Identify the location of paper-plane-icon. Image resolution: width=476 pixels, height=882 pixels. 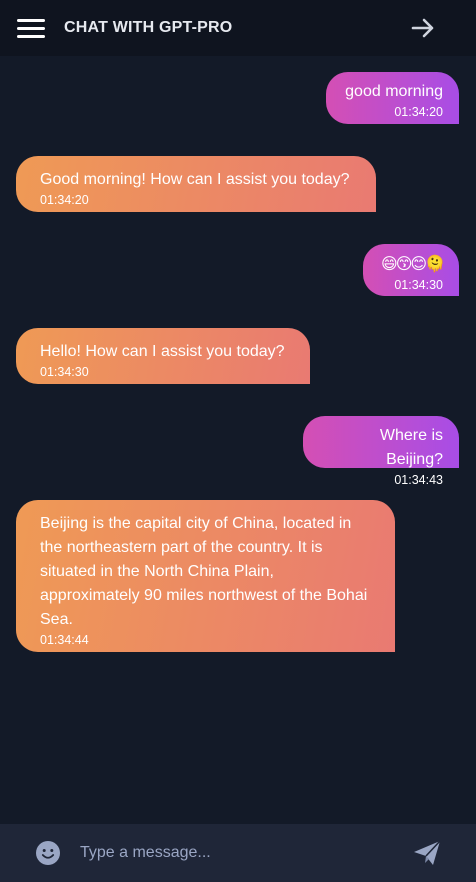
(427, 853).